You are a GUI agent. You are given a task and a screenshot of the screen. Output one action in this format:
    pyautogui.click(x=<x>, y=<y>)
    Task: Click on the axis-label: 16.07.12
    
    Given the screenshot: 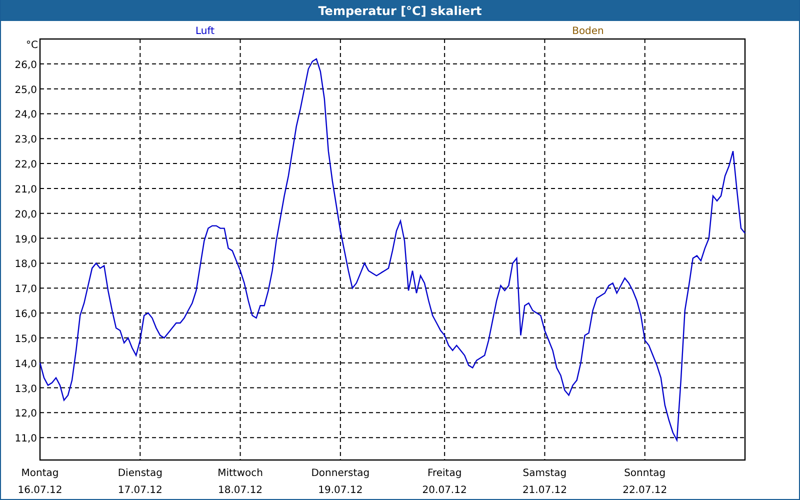 What is the action you would take?
    pyautogui.click(x=40, y=490)
    